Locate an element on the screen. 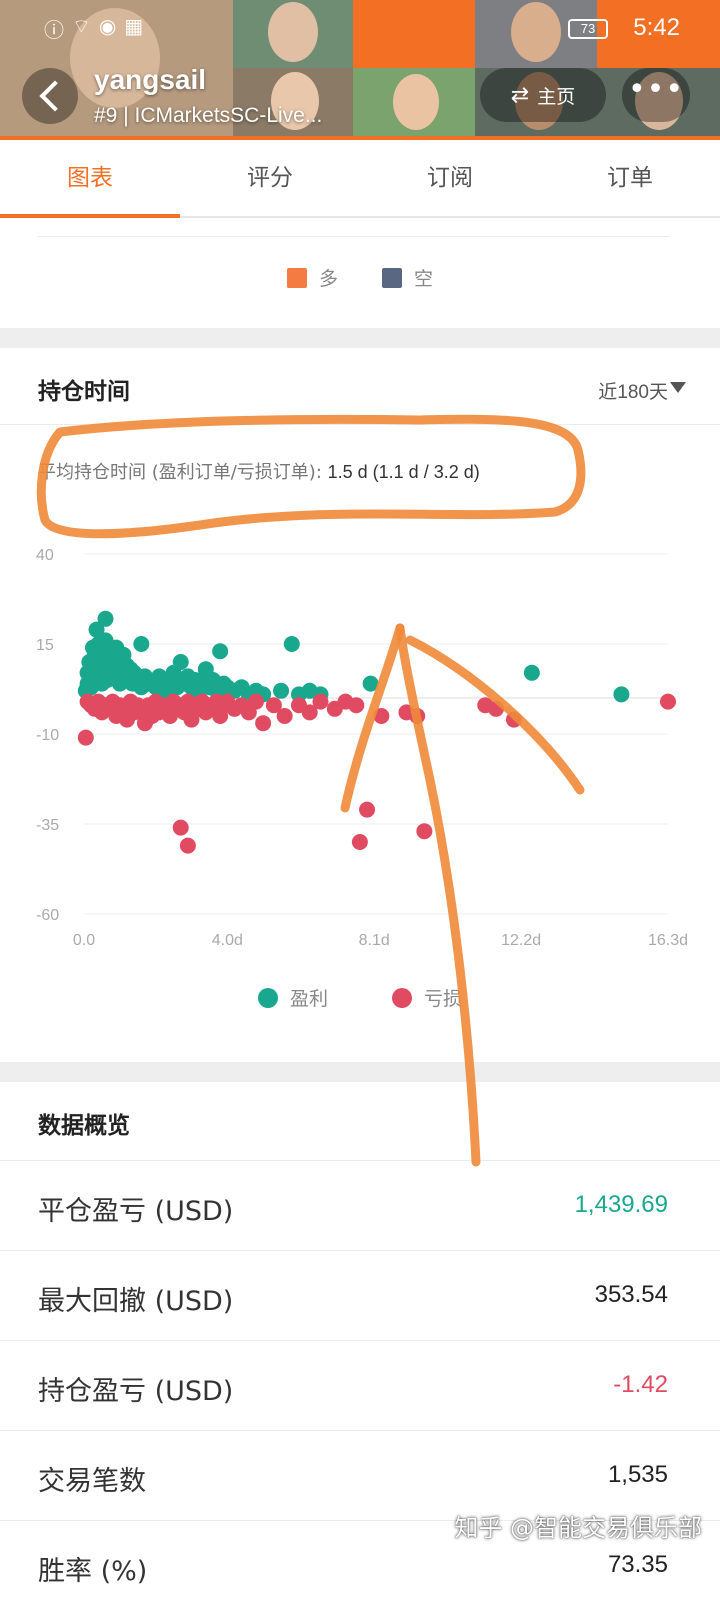  avg-holding-value: 1.5 d (1.1 d / 3.2 d) is located at coordinates (403, 472).